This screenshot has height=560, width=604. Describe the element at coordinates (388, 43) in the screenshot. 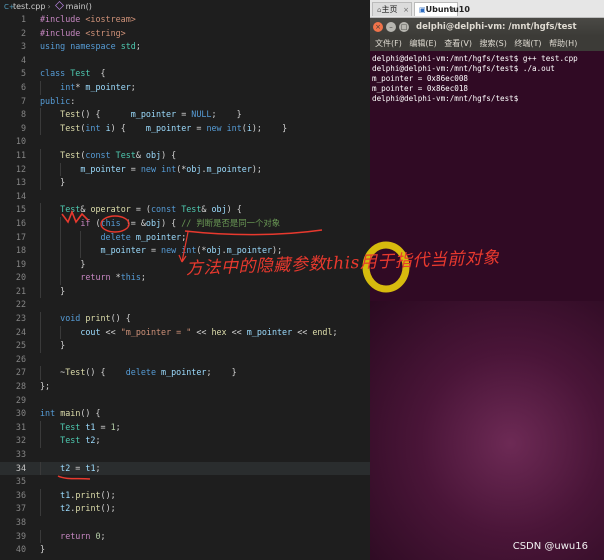

I see `menu-file: 文件(F)` at that location.